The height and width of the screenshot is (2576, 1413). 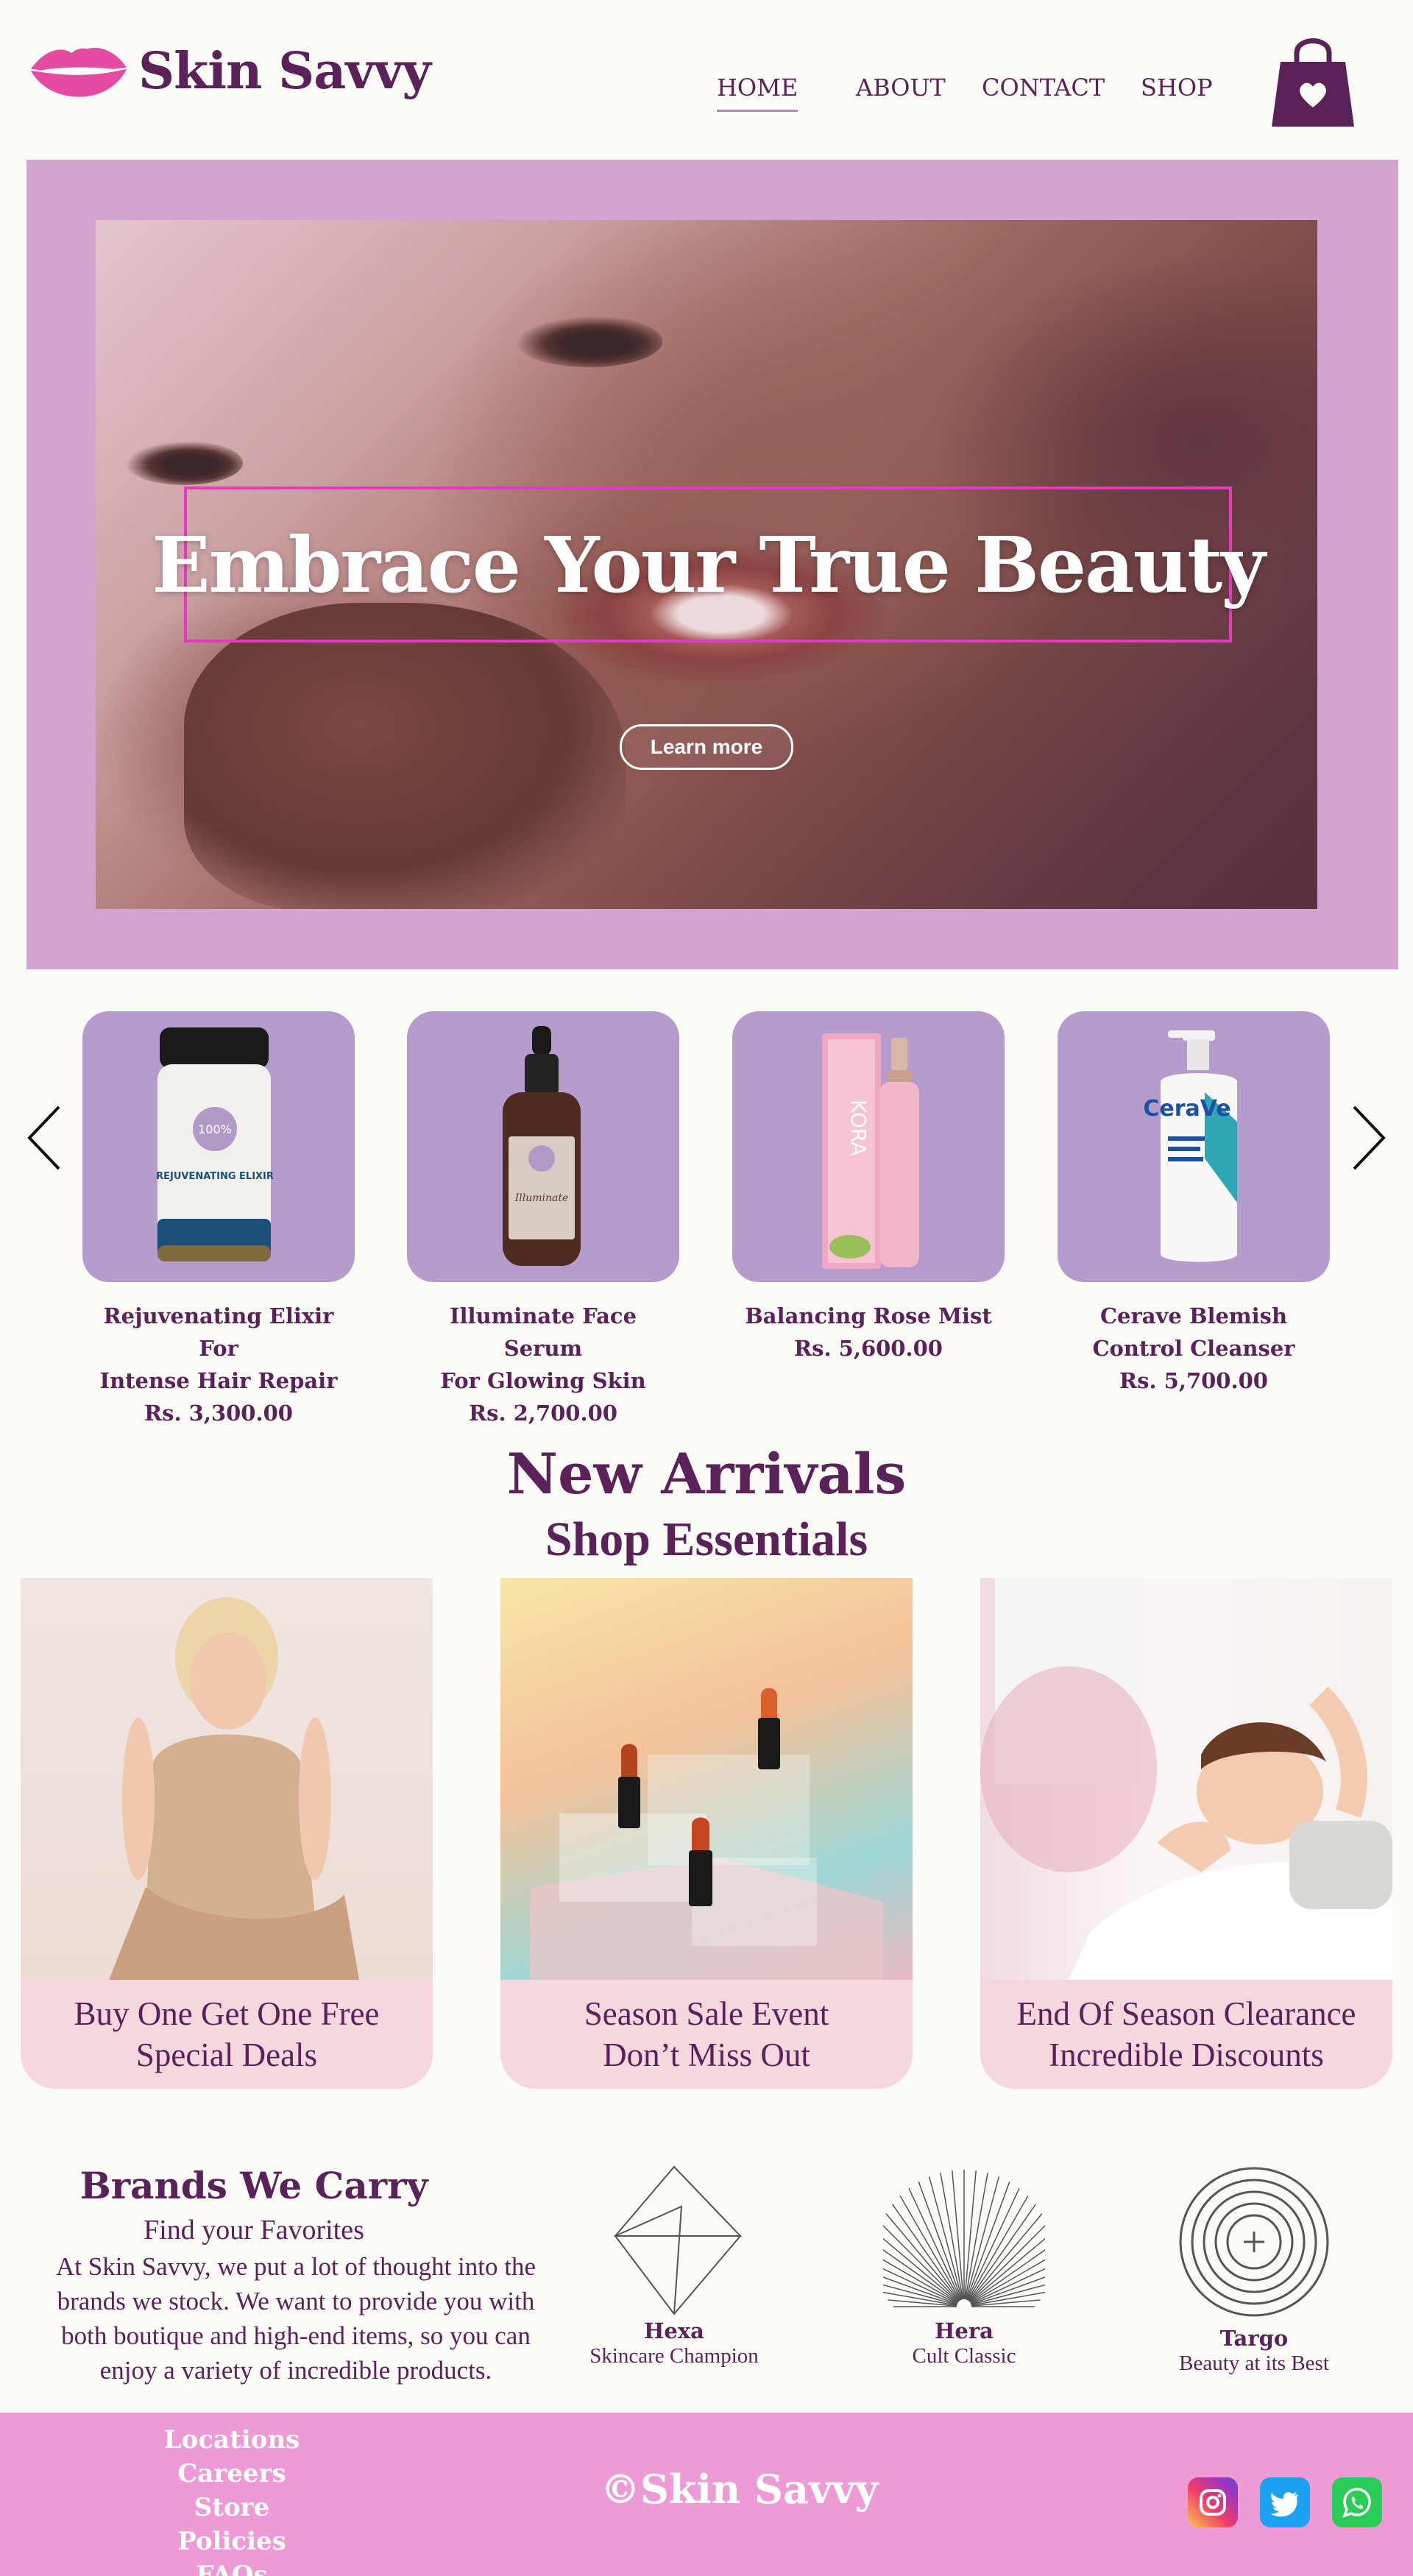 I want to click on promo-title: End Of Season Clearance, so click(x=1186, y=2013).